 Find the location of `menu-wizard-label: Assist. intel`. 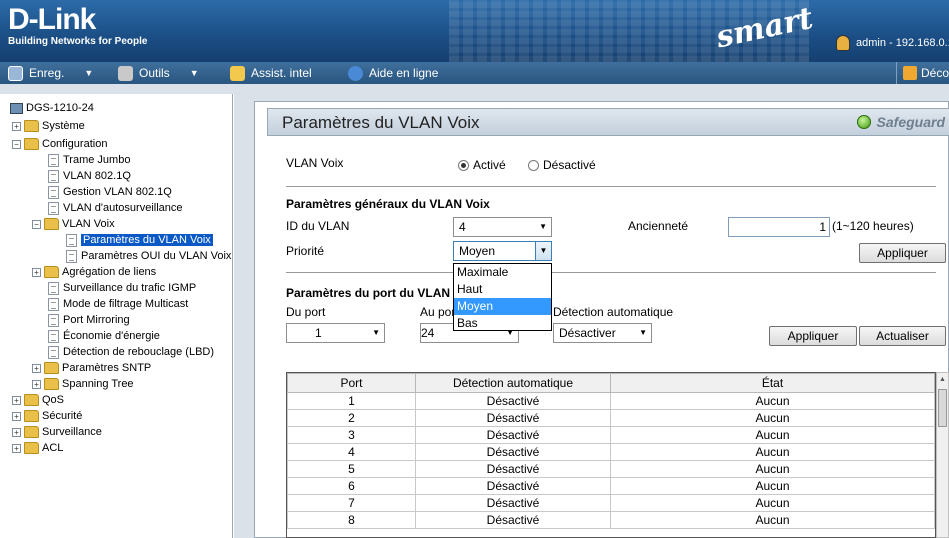

menu-wizard-label: Assist. intel is located at coordinates (281, 73).